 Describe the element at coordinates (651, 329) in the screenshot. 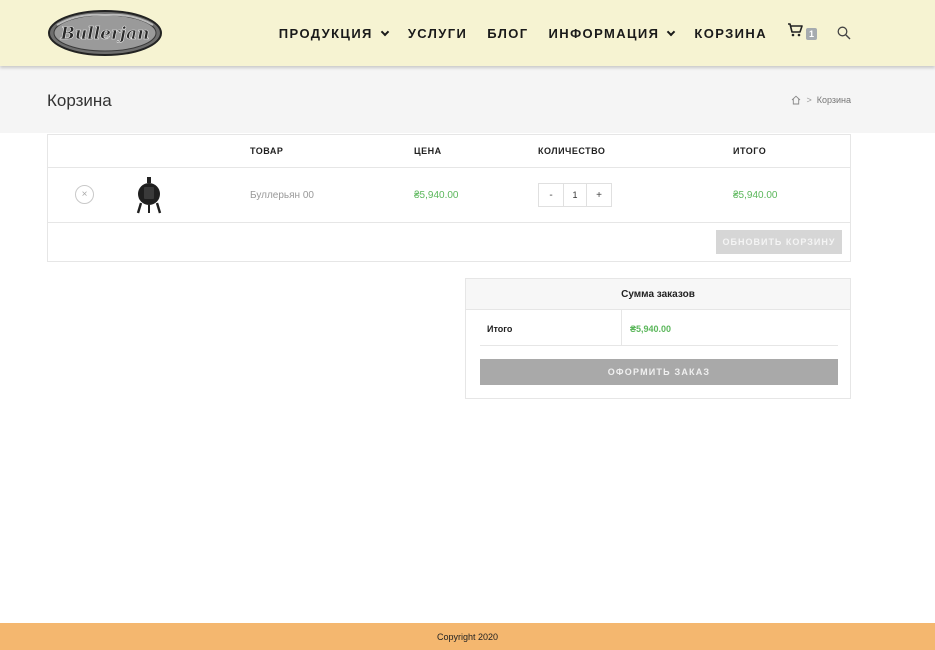

I see `order-total-value: ₴5,940.00` at that location.